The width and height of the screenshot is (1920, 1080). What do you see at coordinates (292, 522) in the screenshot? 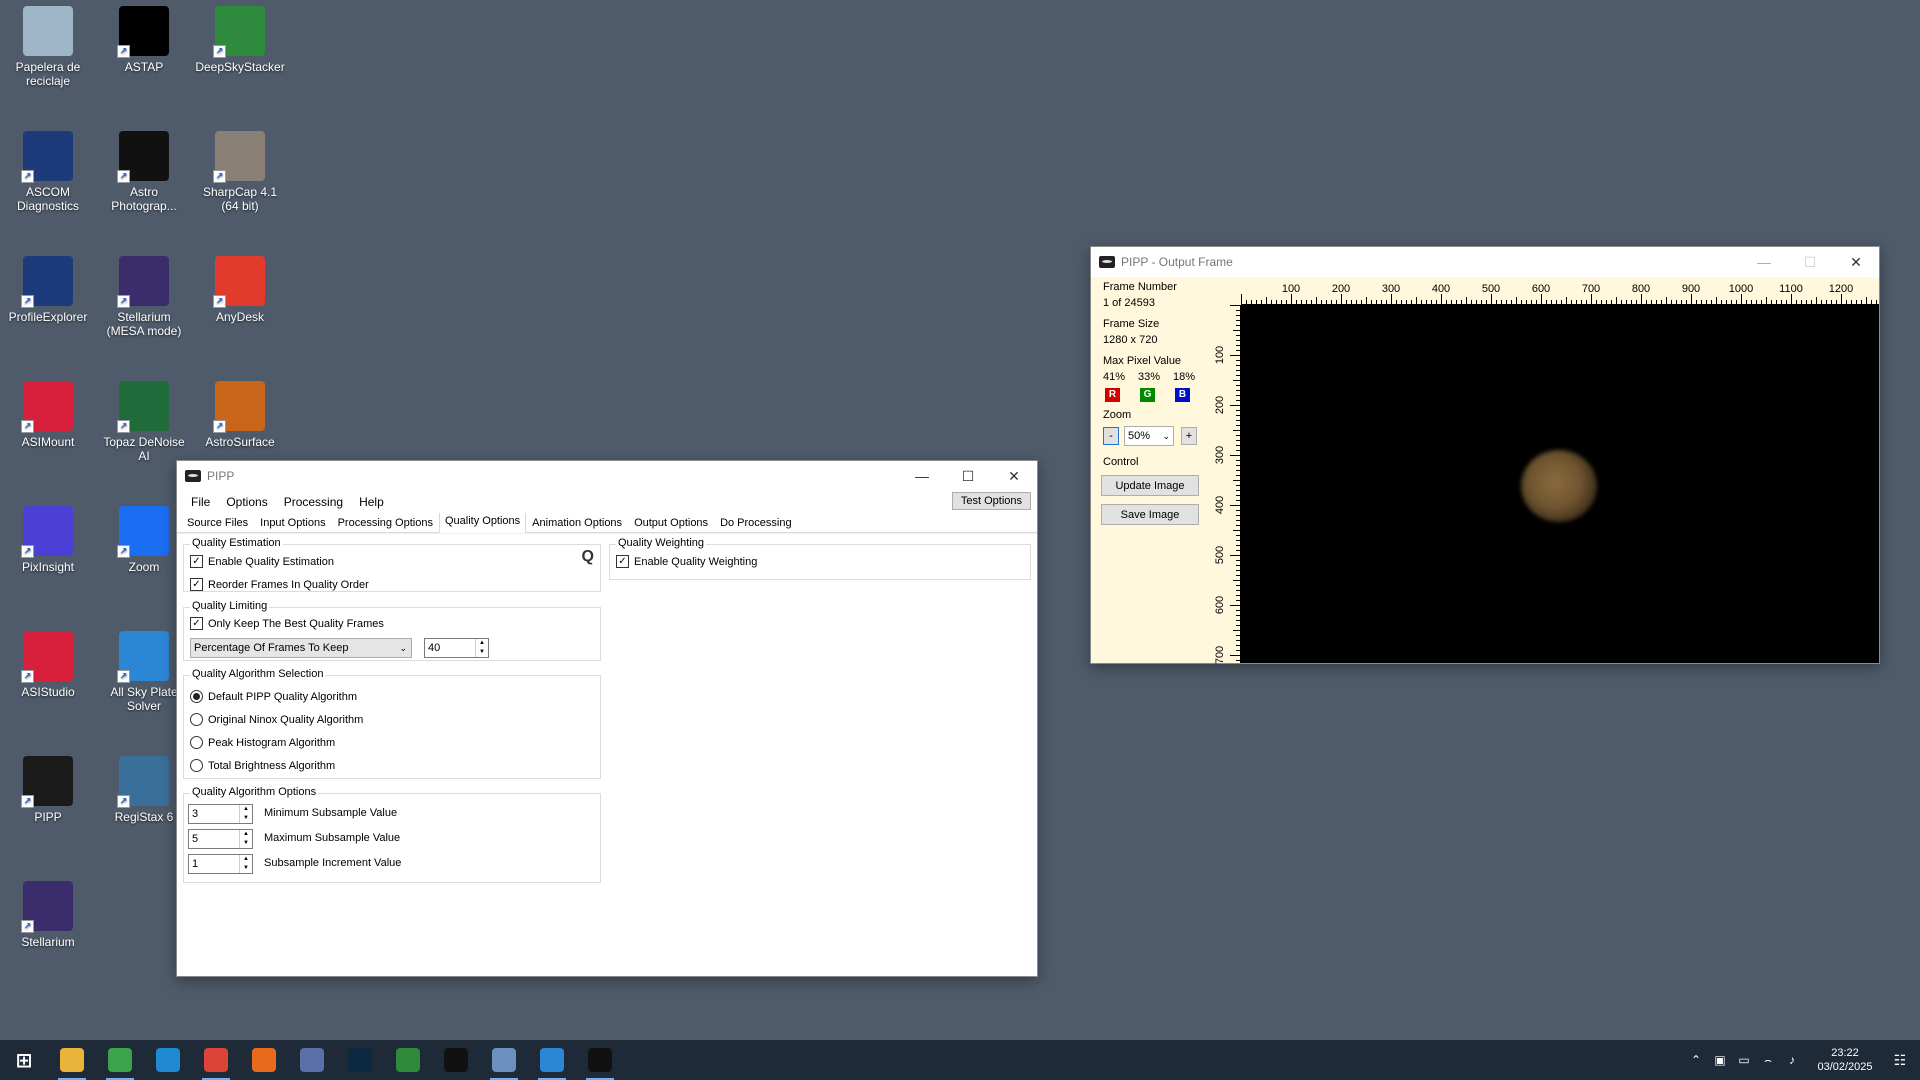
I see `tab-input-options: Input Options` at bounding box center [292, 522].